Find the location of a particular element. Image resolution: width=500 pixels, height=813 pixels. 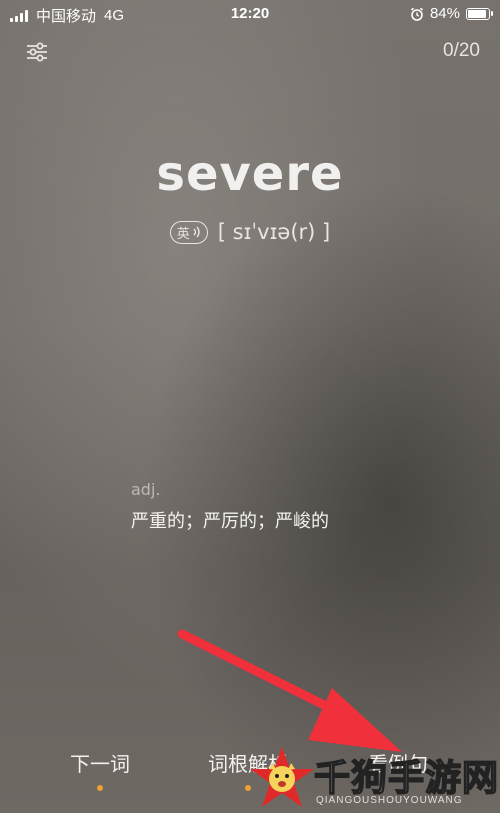

battery-percent: 84% is located at coordinates (444, 13).